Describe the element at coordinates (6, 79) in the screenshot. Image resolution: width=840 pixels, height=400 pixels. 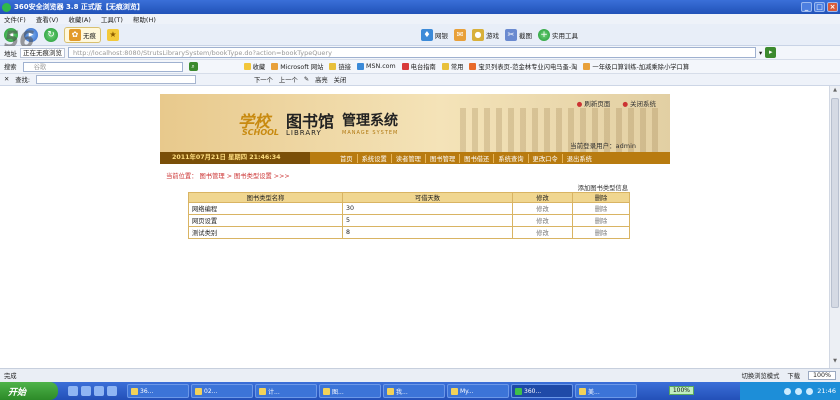
I see `find-close-icon: ✕` at that location.